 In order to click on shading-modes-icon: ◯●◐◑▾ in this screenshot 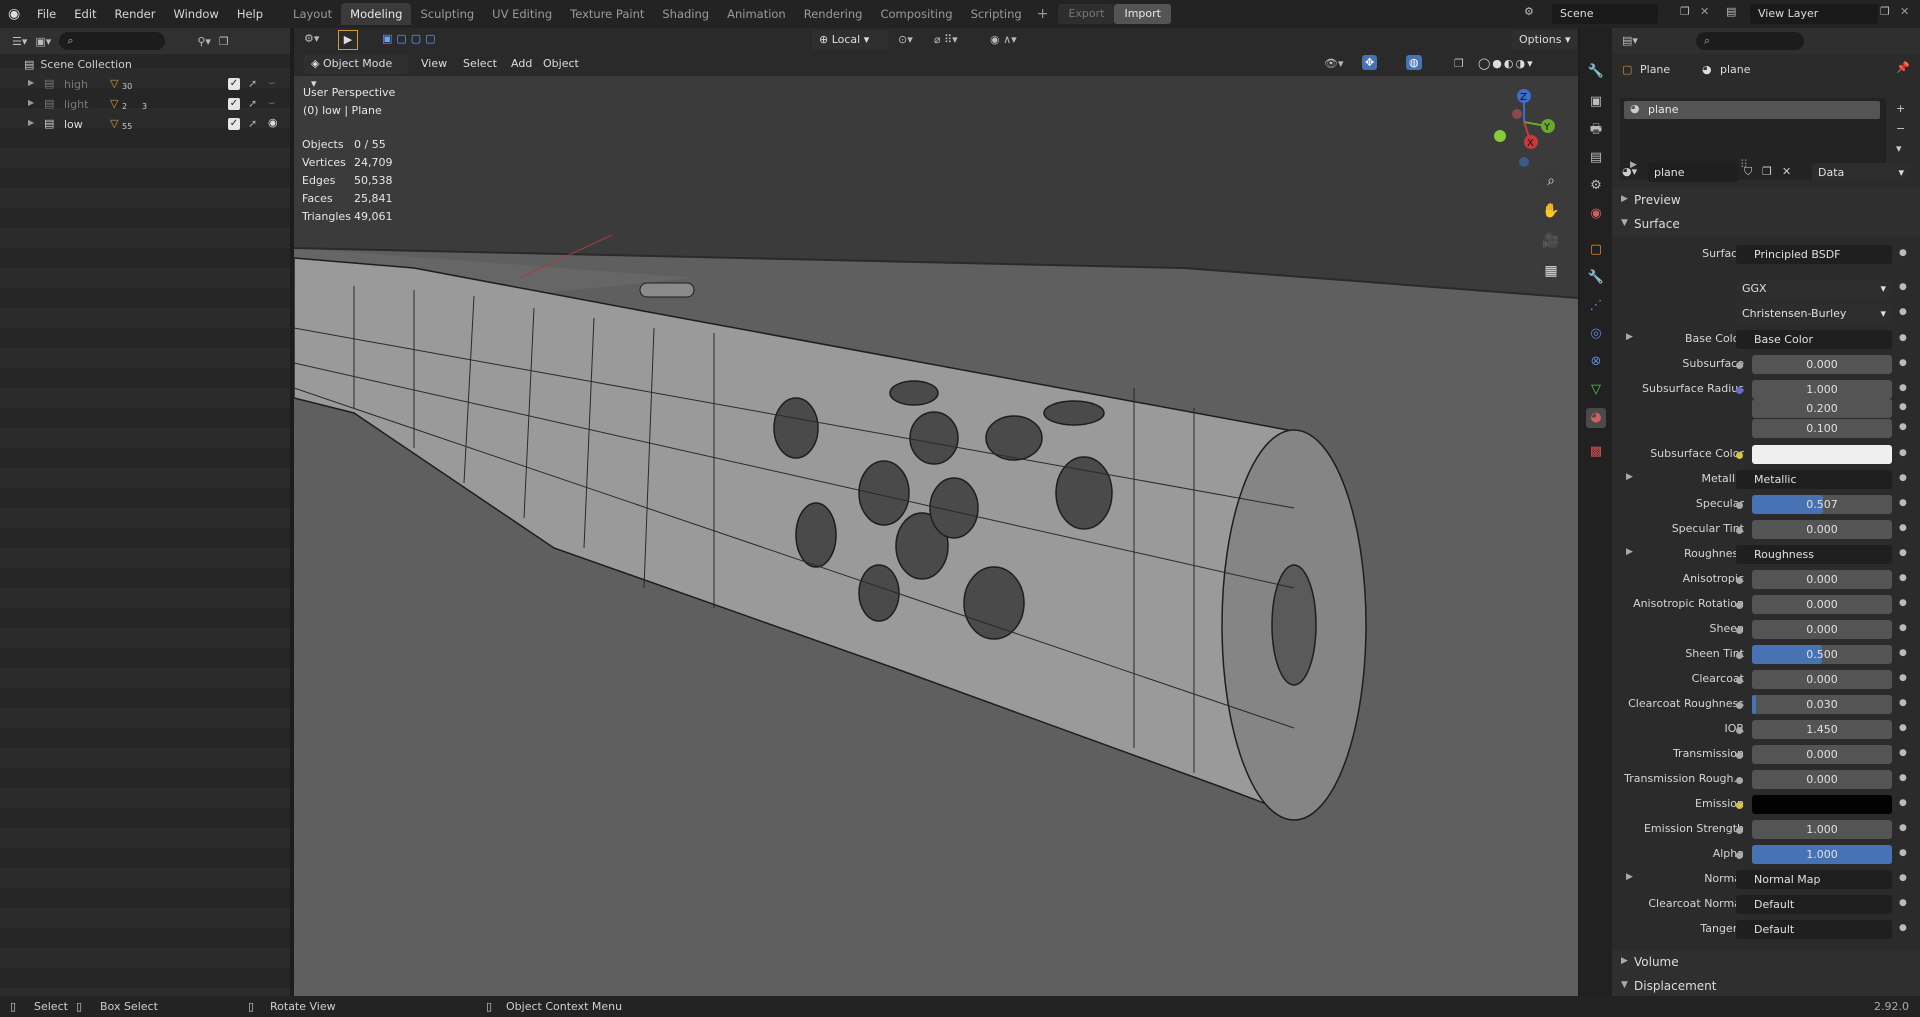, I will do `click(1506, 63)`.